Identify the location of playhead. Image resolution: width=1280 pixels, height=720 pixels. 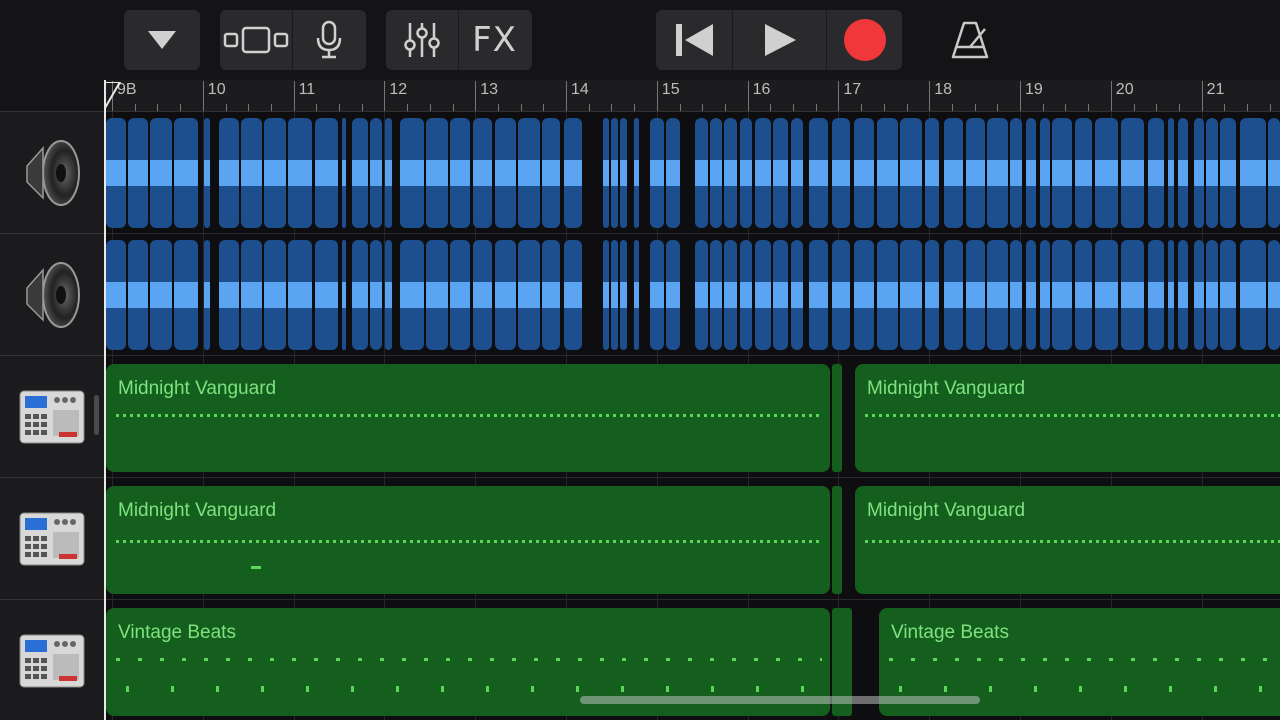
(105, 400).